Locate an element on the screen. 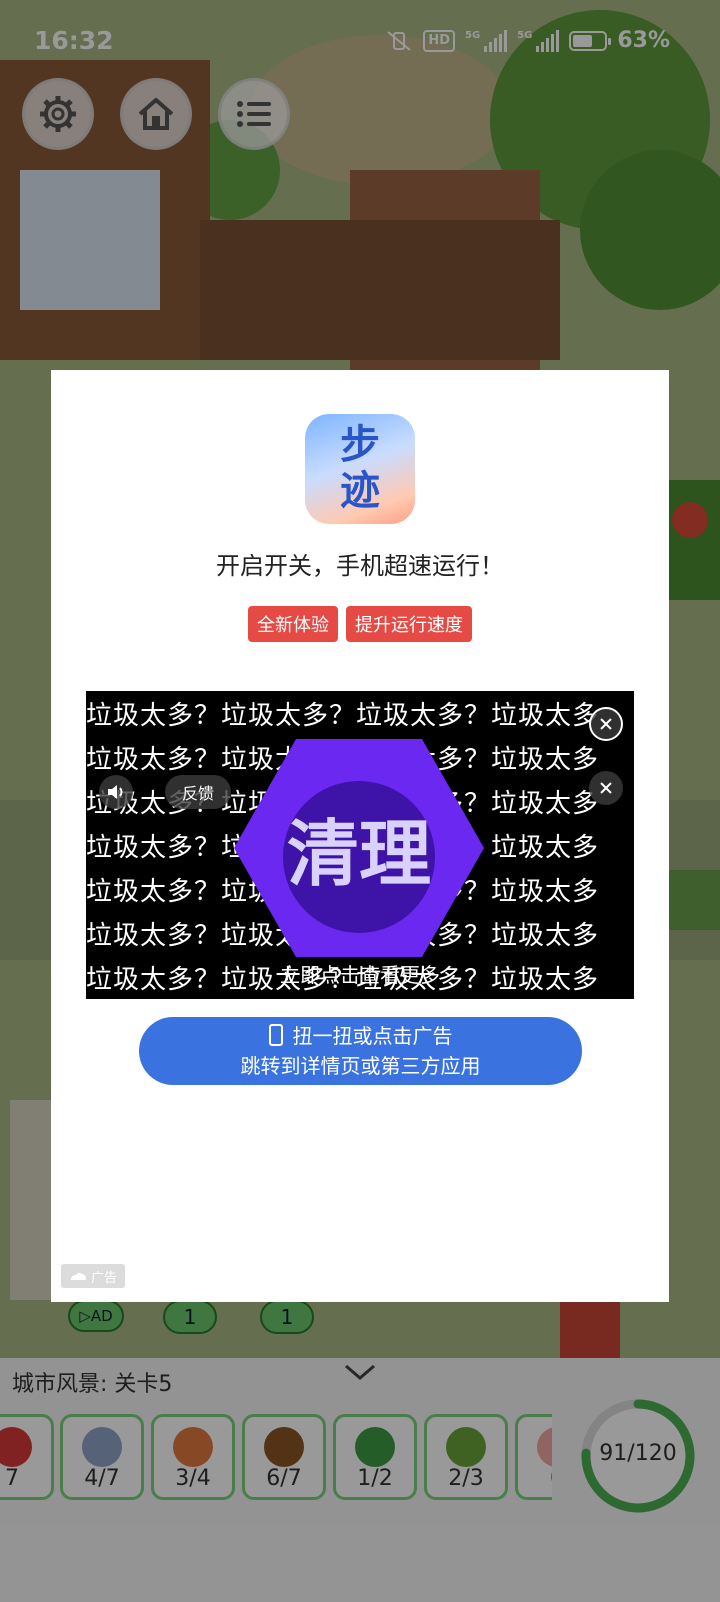 The height and width of the screenshot is (1602, 720). app-icon-char-2: 迹 is located at coordinates (360, 490).